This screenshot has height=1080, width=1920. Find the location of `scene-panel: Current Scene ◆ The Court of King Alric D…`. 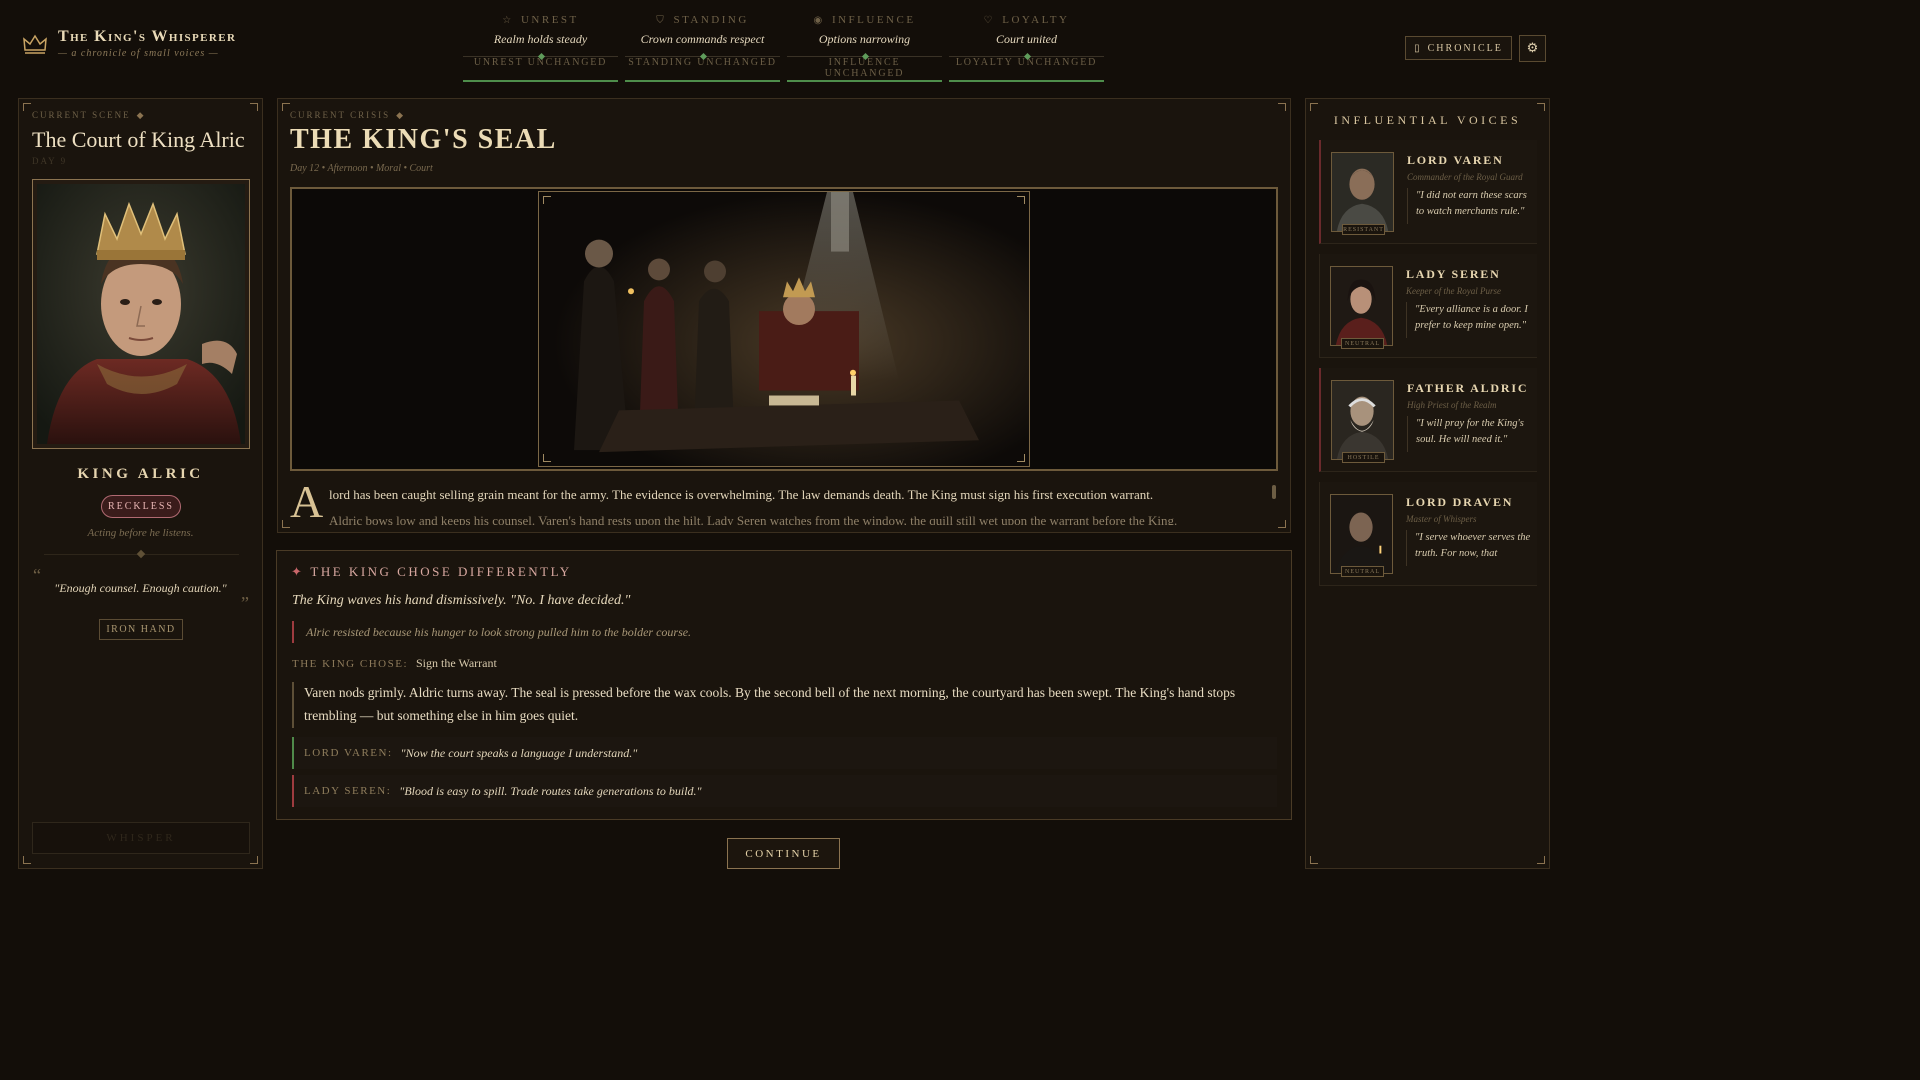

scene-panel: Current Scene ◆ The Court of King Alric D… is located at coordinates (140, 483).